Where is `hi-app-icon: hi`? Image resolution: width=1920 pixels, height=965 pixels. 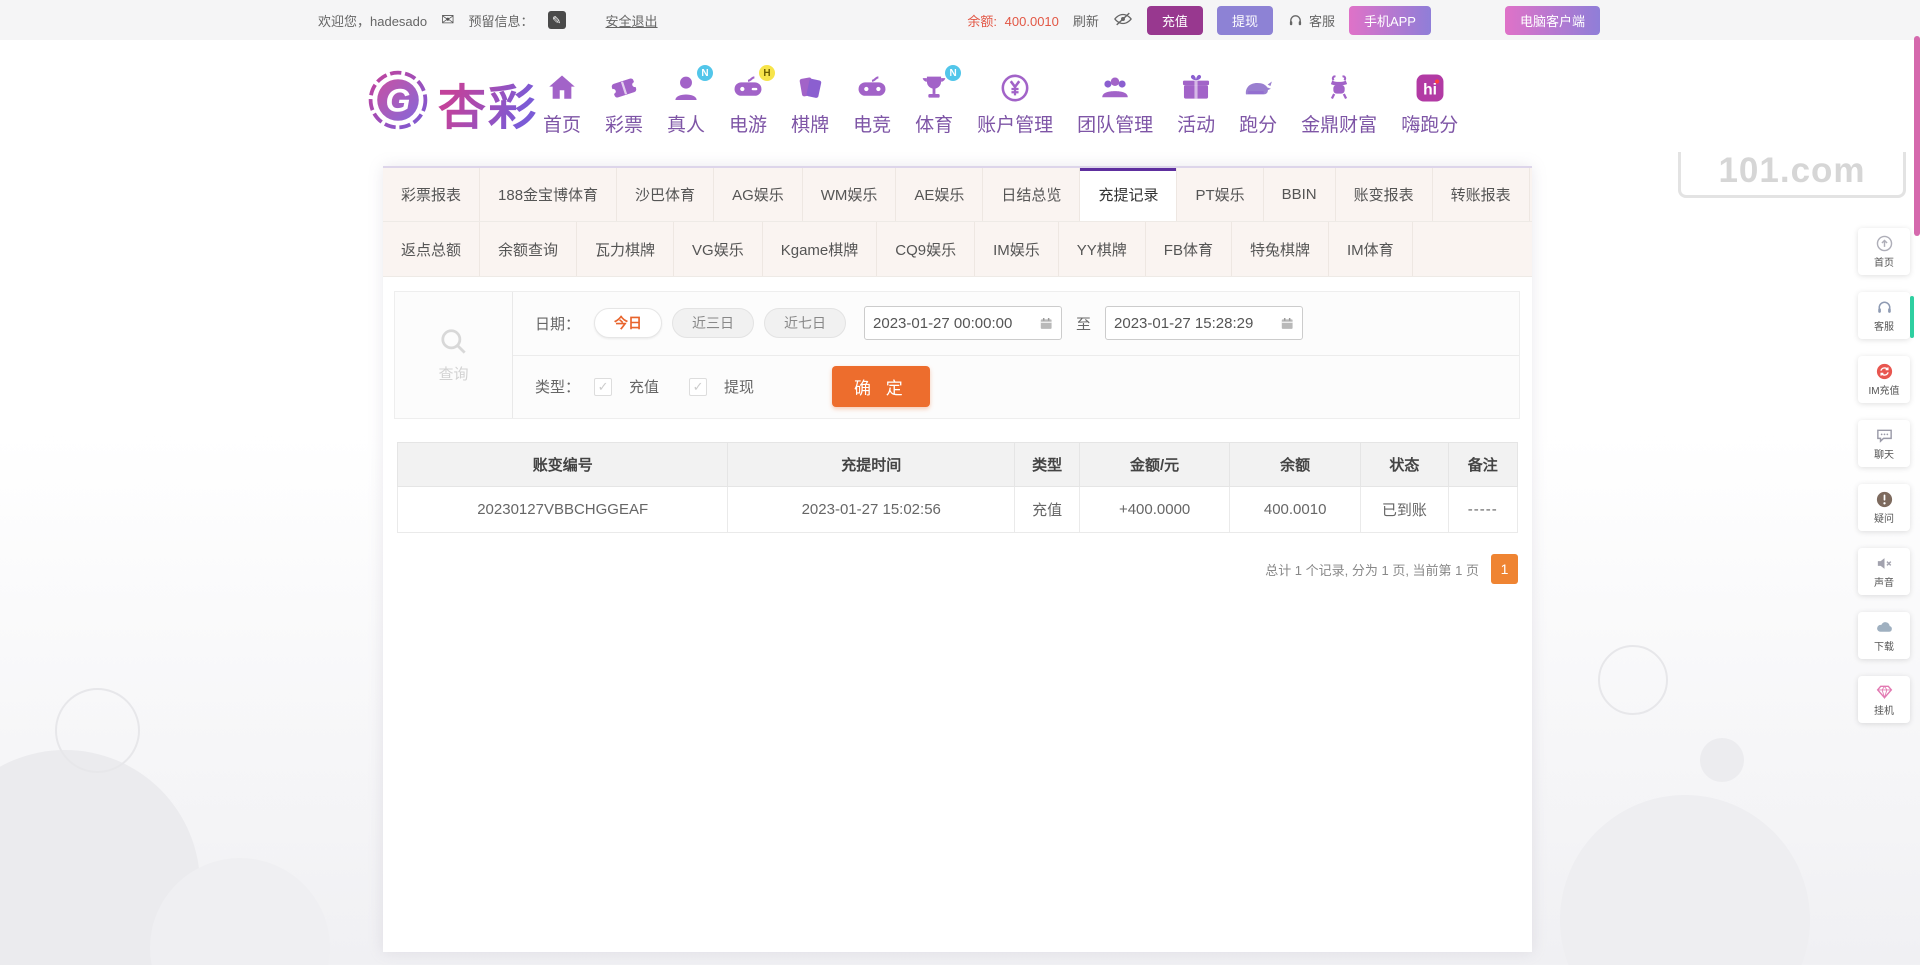 hi-app-icon: hi is located at coordinates (1430, 88).